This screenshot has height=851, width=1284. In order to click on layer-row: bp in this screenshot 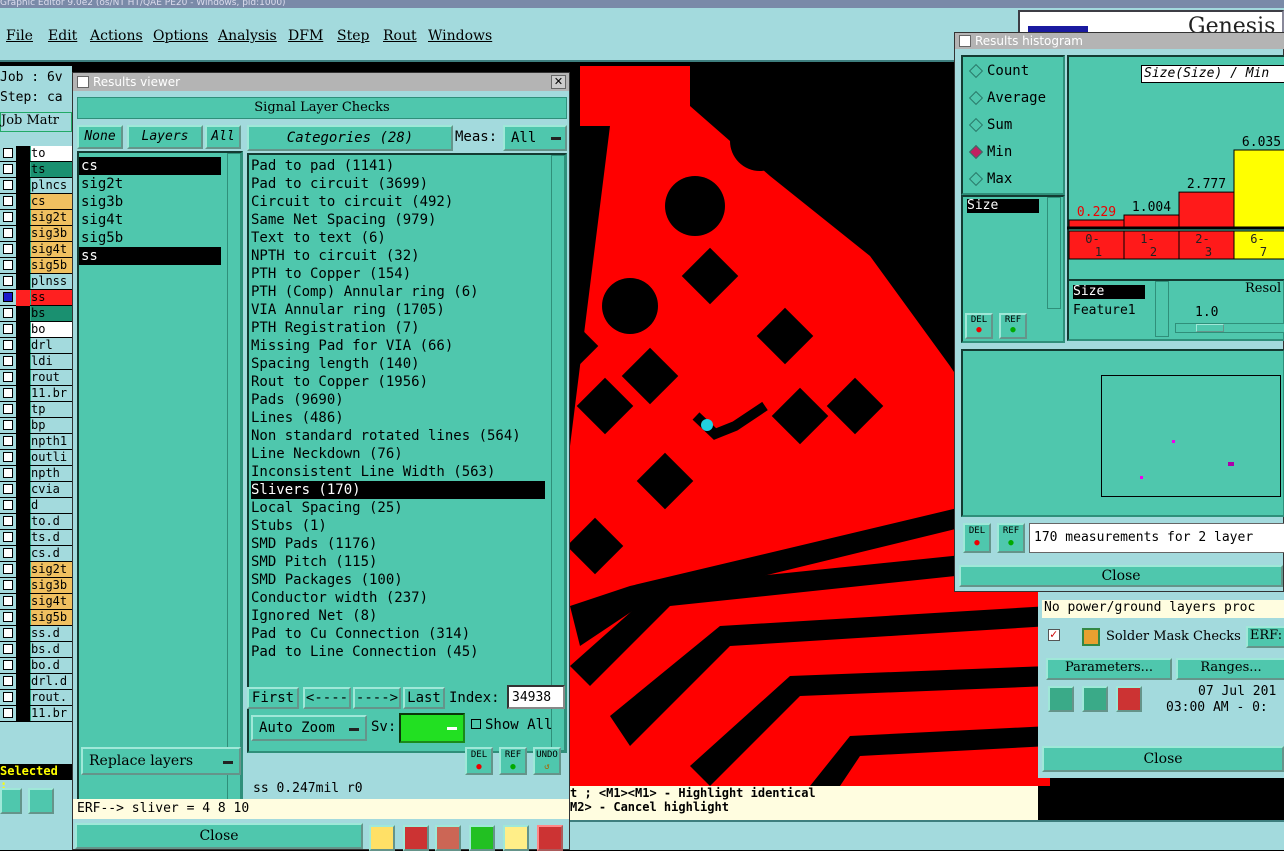, I will do `click(36, 426)`.